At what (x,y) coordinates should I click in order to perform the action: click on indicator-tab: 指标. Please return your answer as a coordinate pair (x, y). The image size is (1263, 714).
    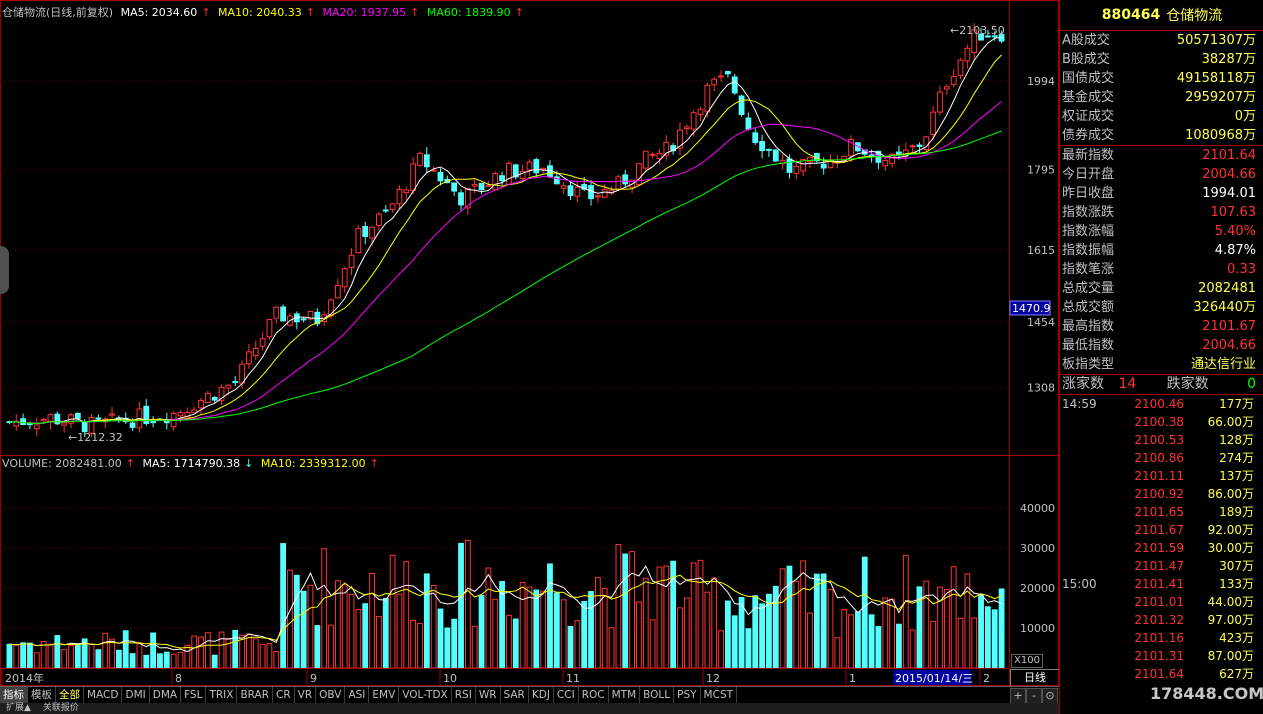
    Looking at the image, I should click on (14, 695).